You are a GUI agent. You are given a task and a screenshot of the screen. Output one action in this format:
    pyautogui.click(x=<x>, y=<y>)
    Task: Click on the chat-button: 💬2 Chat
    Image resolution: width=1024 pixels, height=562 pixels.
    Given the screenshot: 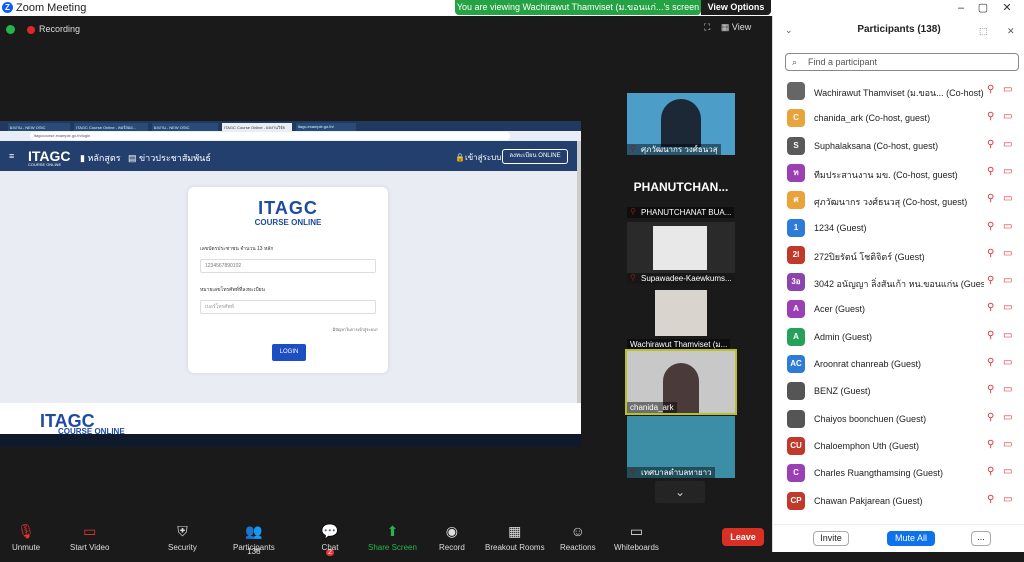 What is the action you would take?
    pyautogui.click(x=330, y=539)
    